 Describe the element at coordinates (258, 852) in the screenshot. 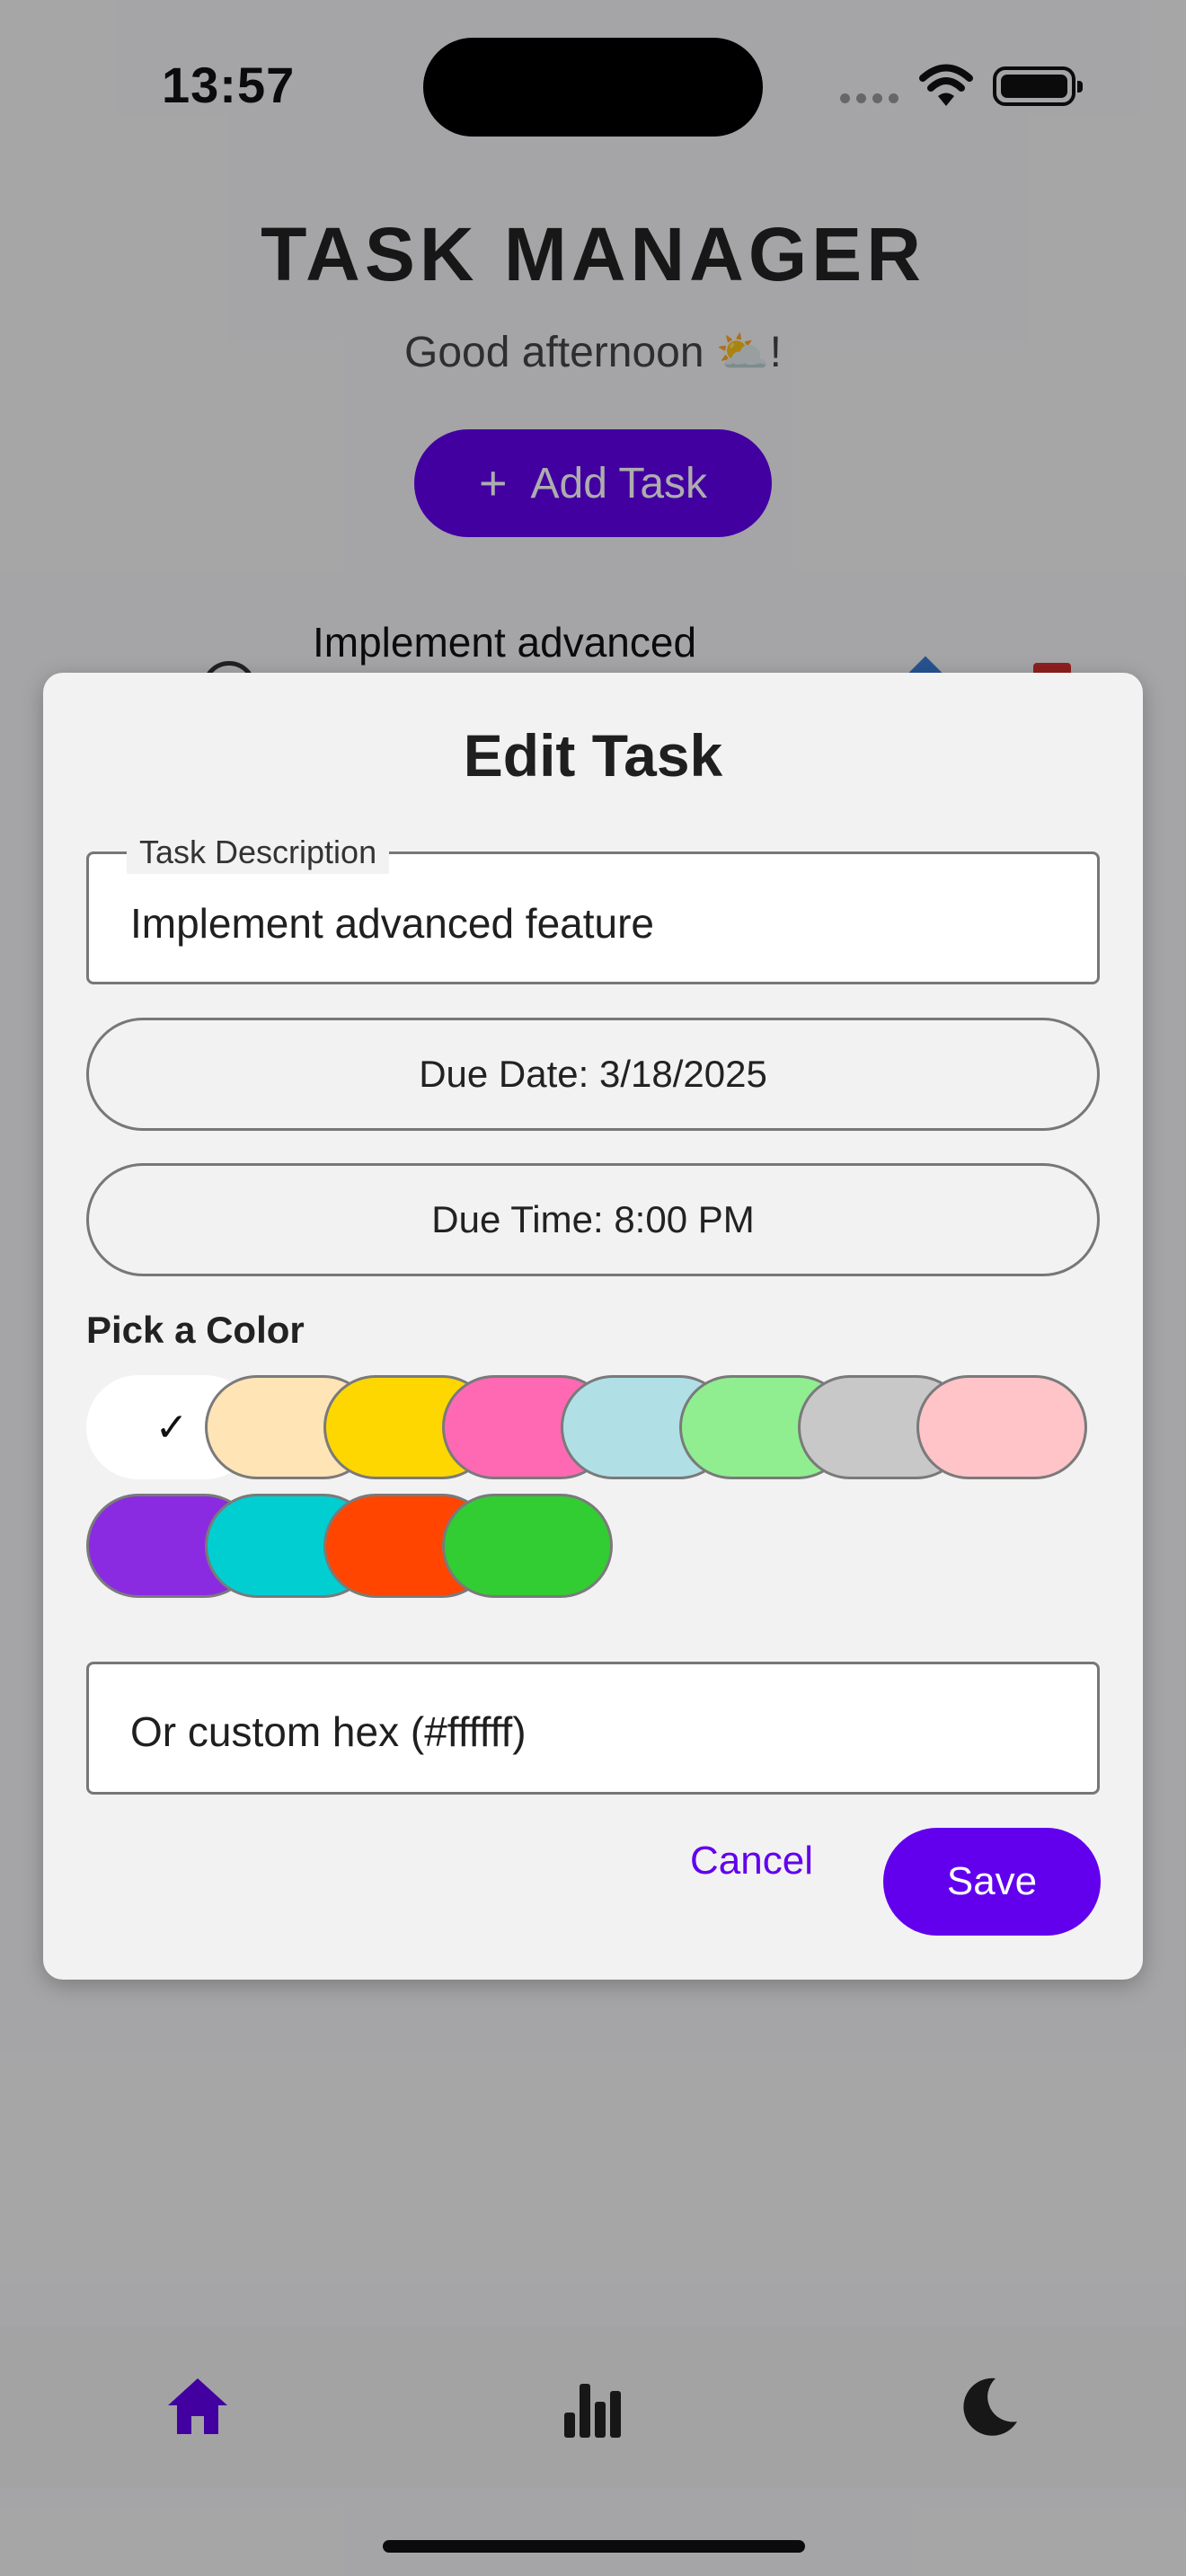

I see `task-description-label: Task Description` at that location.